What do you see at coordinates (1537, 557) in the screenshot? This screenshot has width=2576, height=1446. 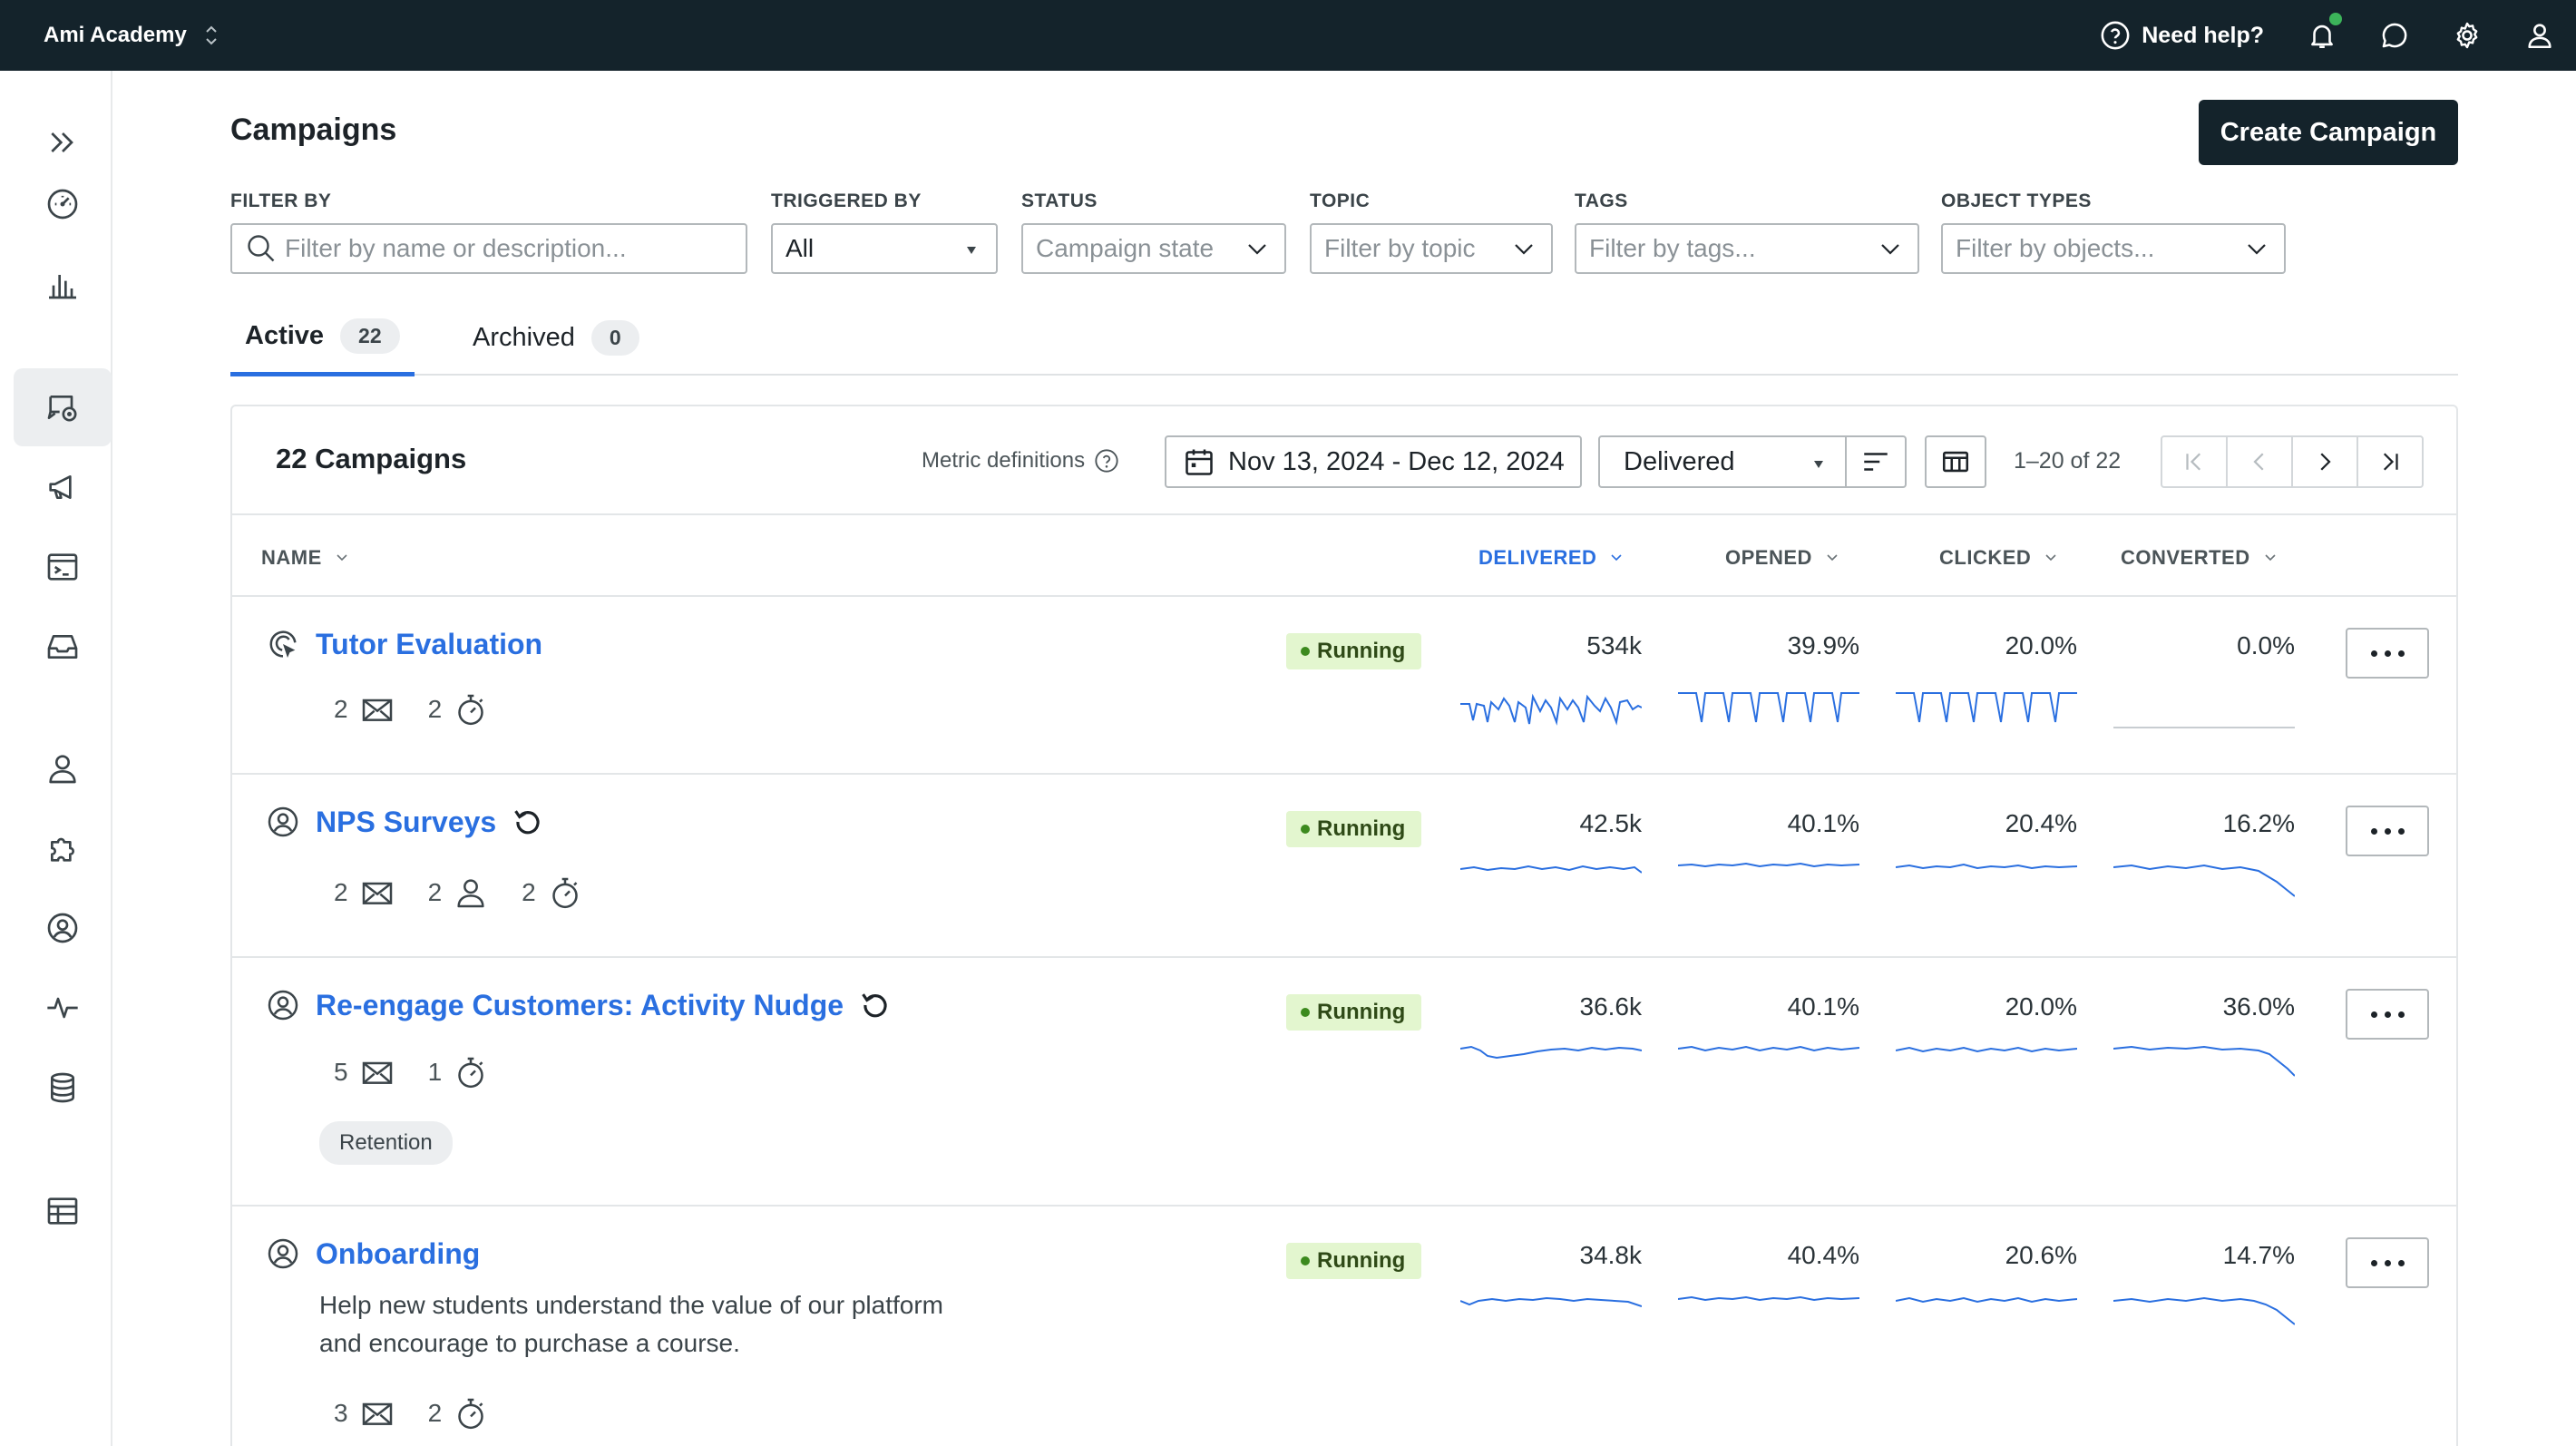 I see `column-delivered-label: DELIVERED` at bounding box center [1537, 557].